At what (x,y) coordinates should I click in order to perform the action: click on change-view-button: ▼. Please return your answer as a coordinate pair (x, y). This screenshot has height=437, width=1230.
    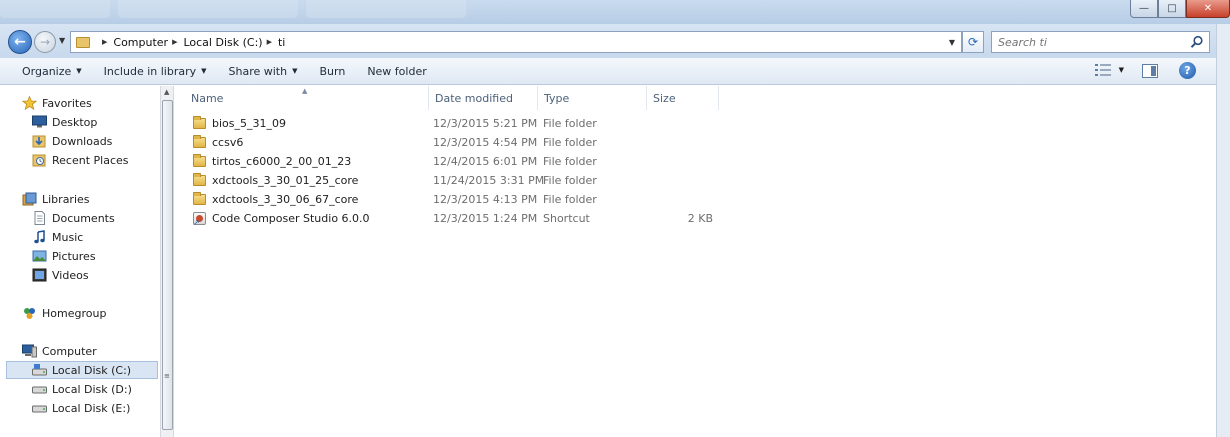
    Looking at the image, I should click on (1109, 70).